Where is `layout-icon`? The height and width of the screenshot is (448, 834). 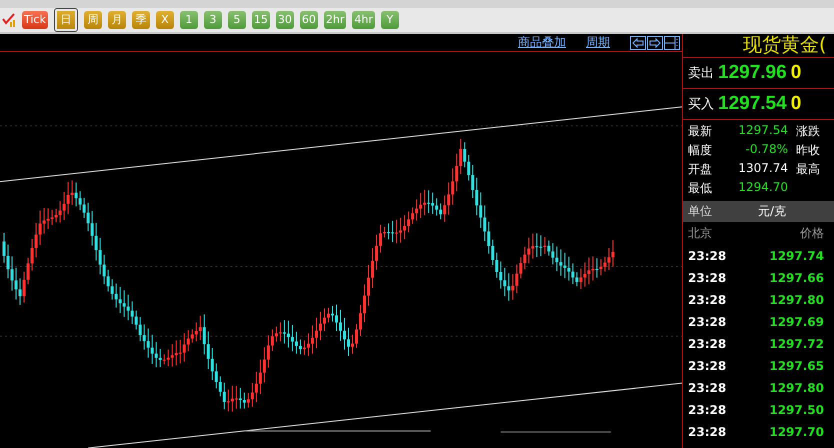
layout-icon is located at coordinates (672, 43).